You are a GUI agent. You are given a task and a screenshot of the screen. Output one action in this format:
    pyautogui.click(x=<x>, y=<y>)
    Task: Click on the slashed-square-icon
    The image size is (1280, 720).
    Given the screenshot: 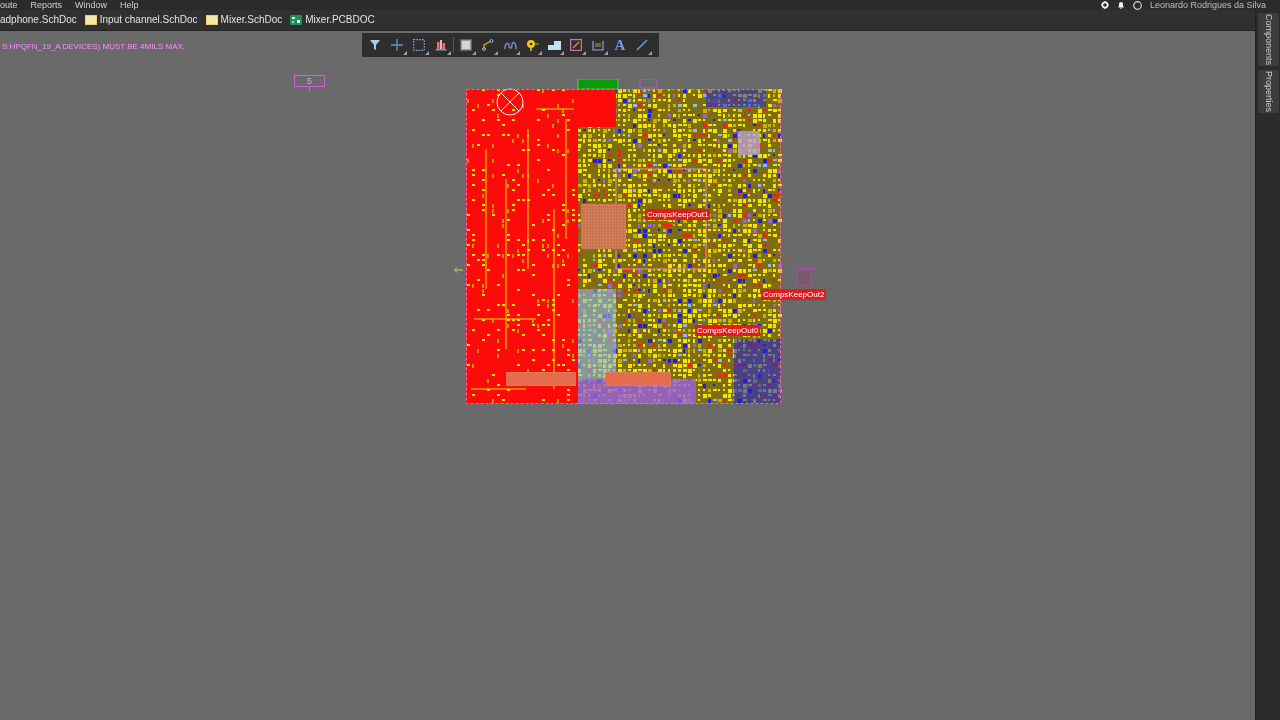 What is the action you would take?
    pyautogui.click(x=576, y=45)
    